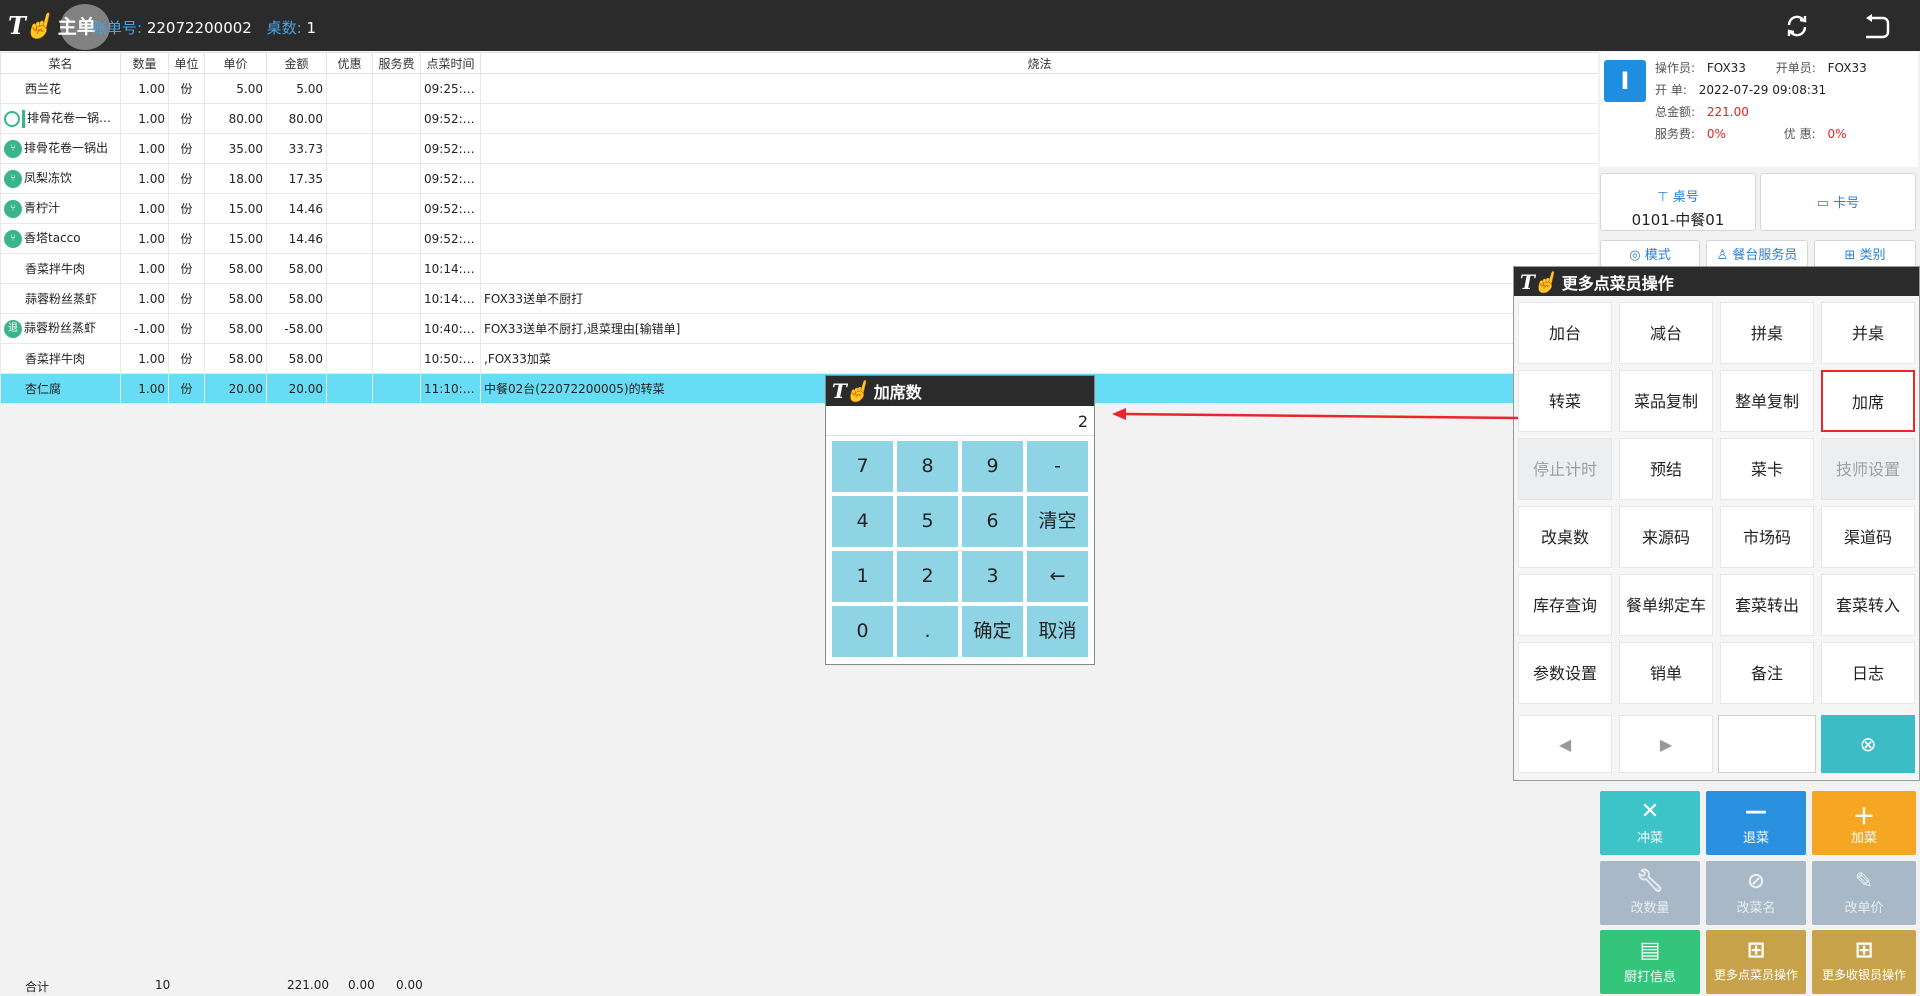 The image size is (1920, 996). What do you see at coordinates (1057, 631) in the screenshot?
I see `keypad-key: 取消` at bounding box center [1057, 631].